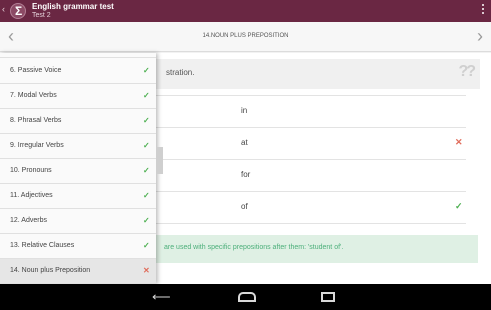 This screenshot has height=310, width=491. Describe the element at coordinates (244, 206) in the screenshot. I see `option-text: of` at that location.